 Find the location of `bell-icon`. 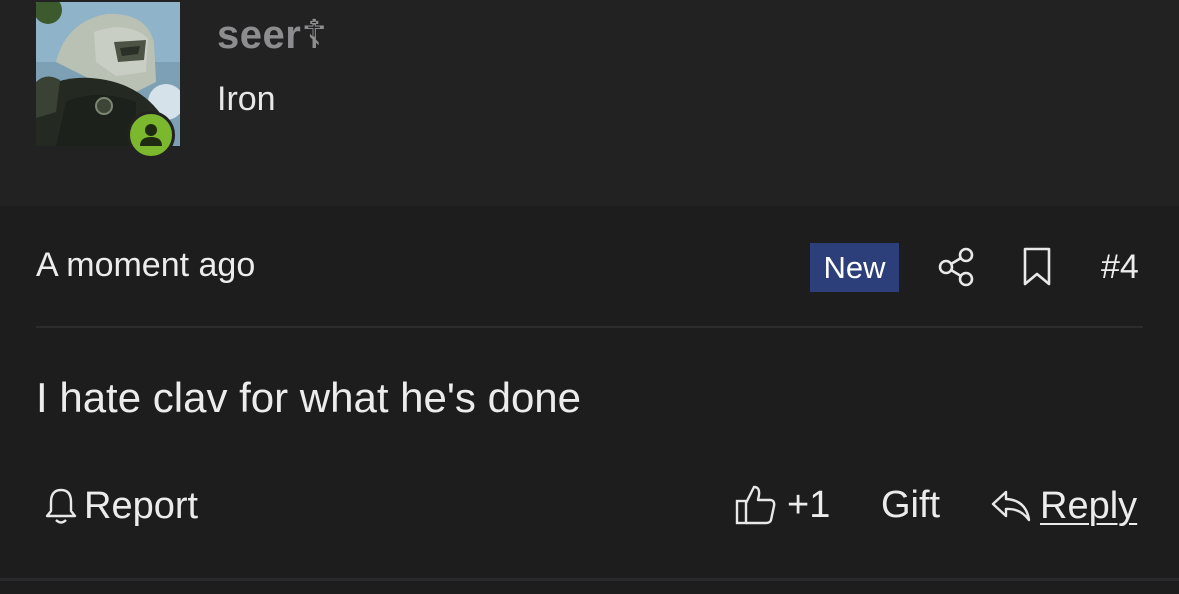

bell-icon is located at coordinates (61, 506).